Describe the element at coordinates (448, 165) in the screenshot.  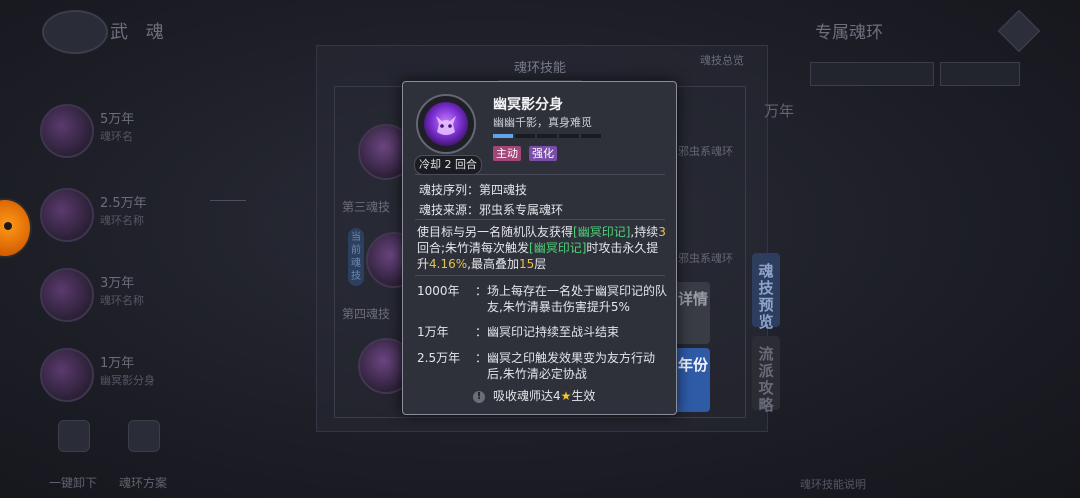
I see `cooldown-badge: 冷却 2 回合` at that location.